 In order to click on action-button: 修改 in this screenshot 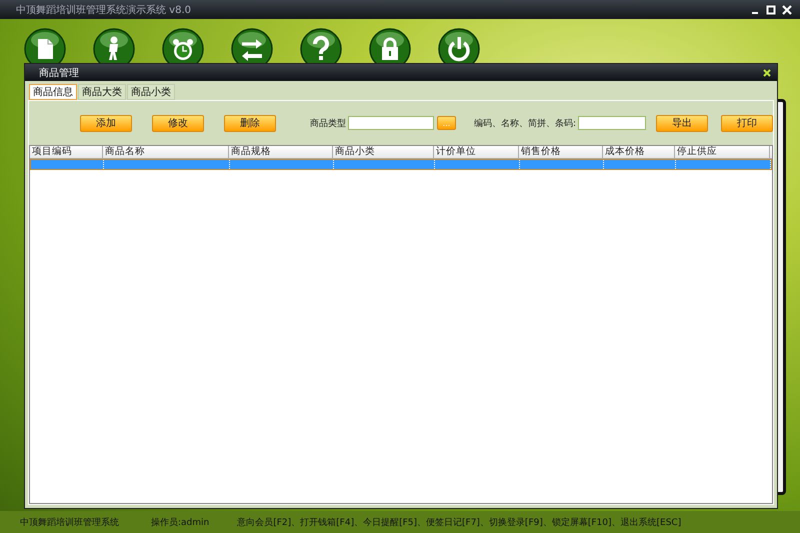, I will do `click(178, 123)`.